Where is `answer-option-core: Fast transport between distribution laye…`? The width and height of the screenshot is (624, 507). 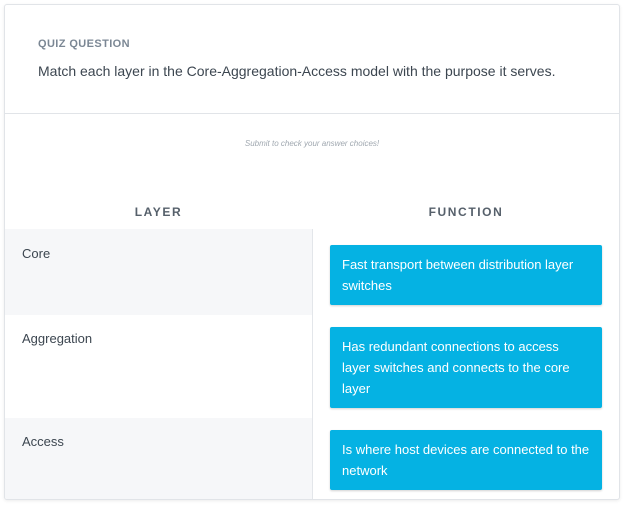 answer-option-core: Fast transport between distribution laye… is located at coordinates (466, 275).